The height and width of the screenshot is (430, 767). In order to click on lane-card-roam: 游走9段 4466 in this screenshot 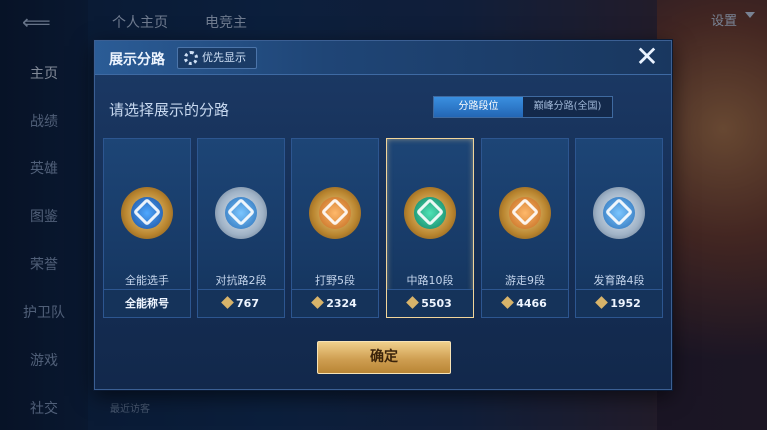, I will do `click(525, 228)`.